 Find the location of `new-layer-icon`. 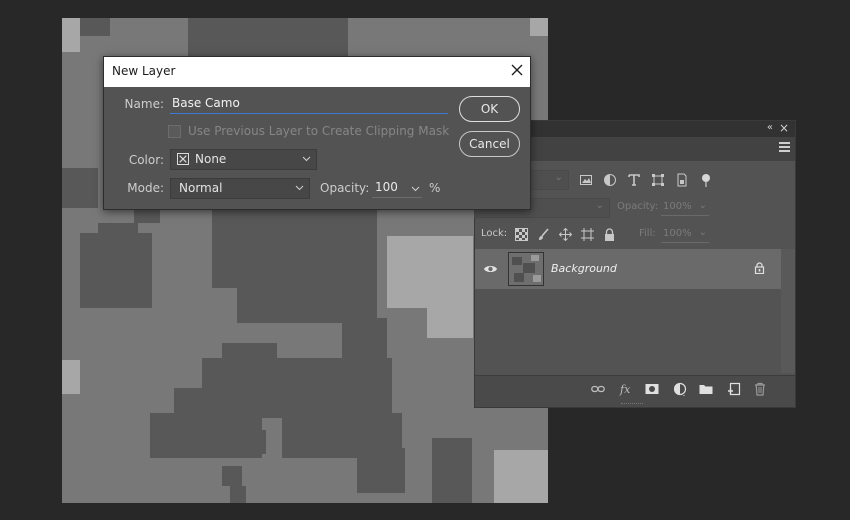

new-layer-icon is located at coordinates (734, 389).